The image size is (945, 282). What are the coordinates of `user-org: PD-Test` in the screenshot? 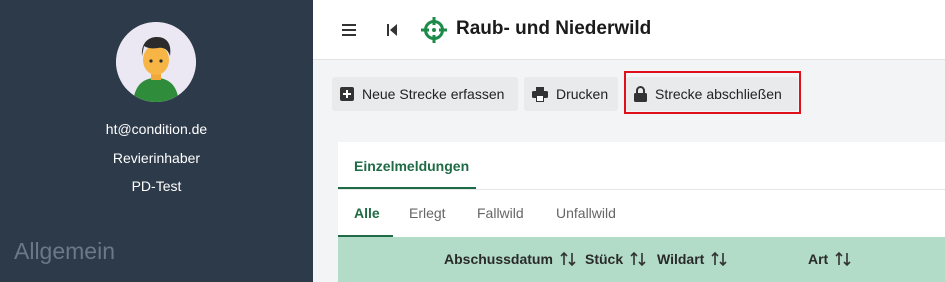 It's located at (156, 186).